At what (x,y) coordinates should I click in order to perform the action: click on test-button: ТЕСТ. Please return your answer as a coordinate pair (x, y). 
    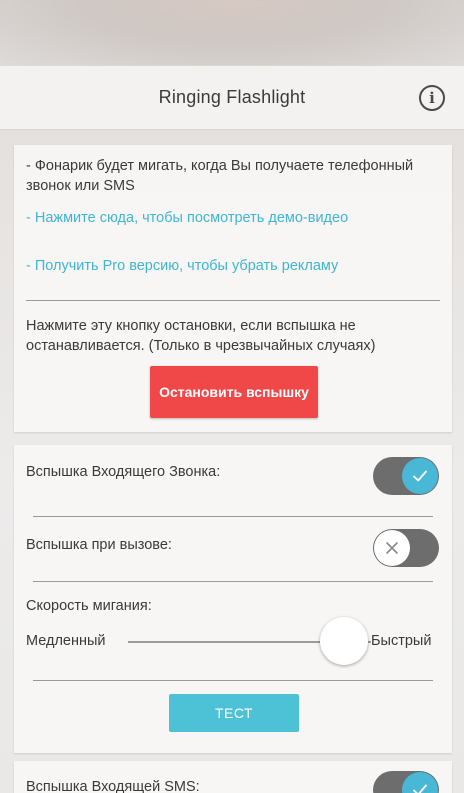
    Looking at the image, I should click on (234, 713).